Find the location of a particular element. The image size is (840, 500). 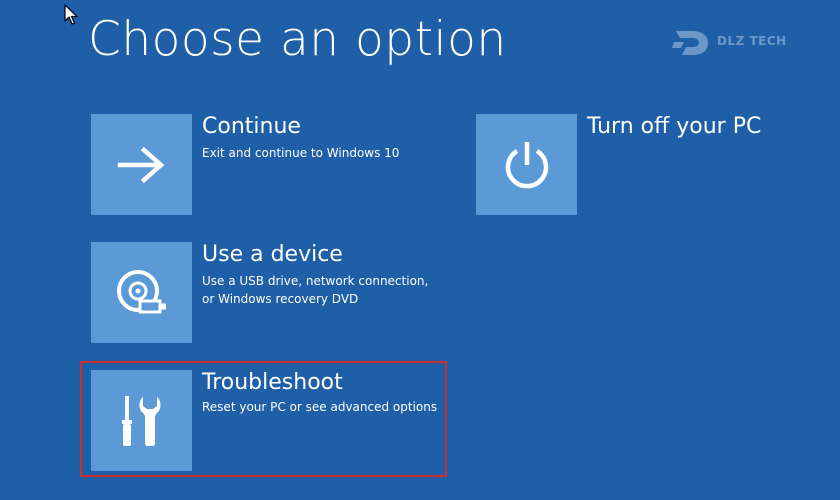

option-use-device-title: Use a device is located at coordinates (272, 254).